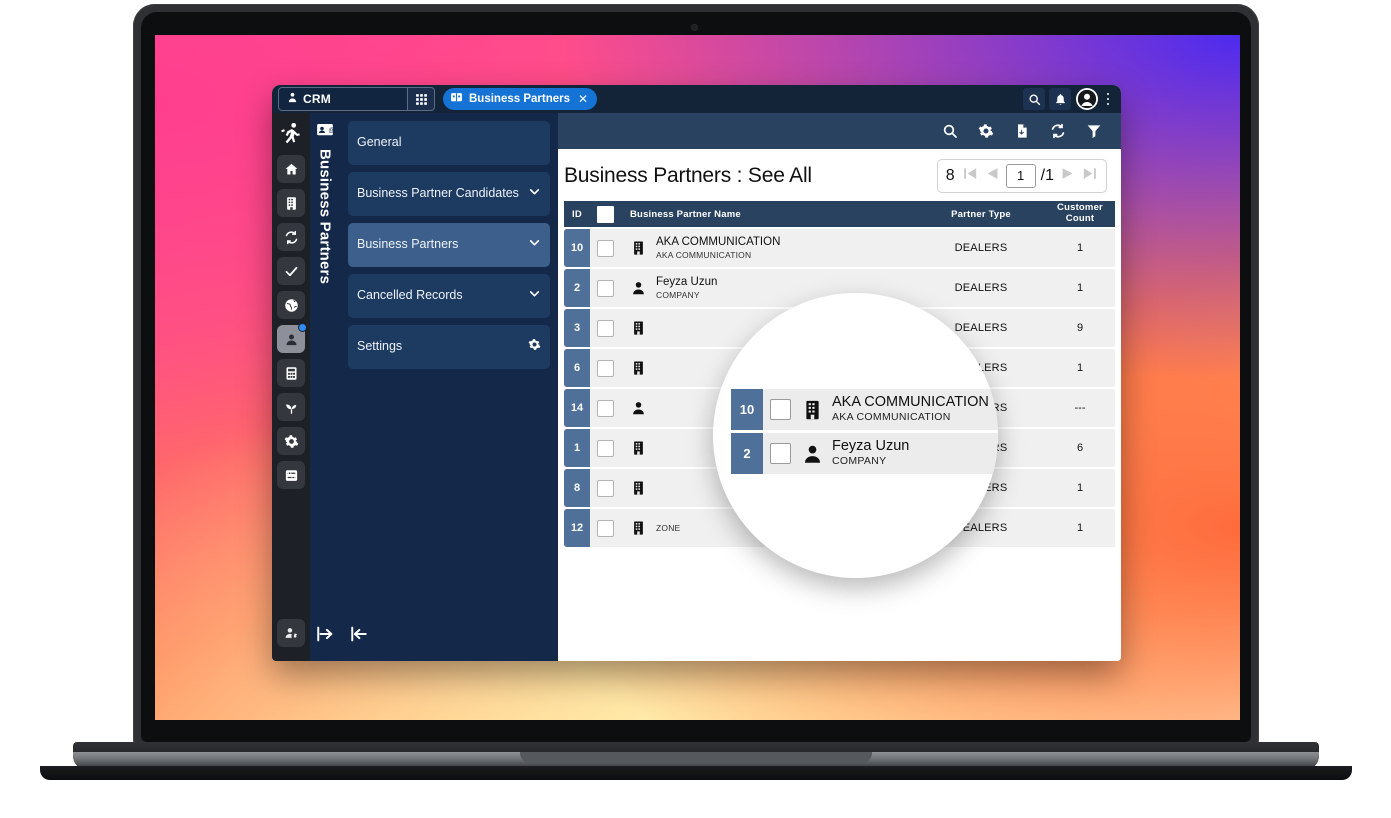 The image size is (1391, 818). What do you see at coordinates (1087, 99) in the screenshot?
I see `account-avatar-icon` at bounding box center [1087, 99].